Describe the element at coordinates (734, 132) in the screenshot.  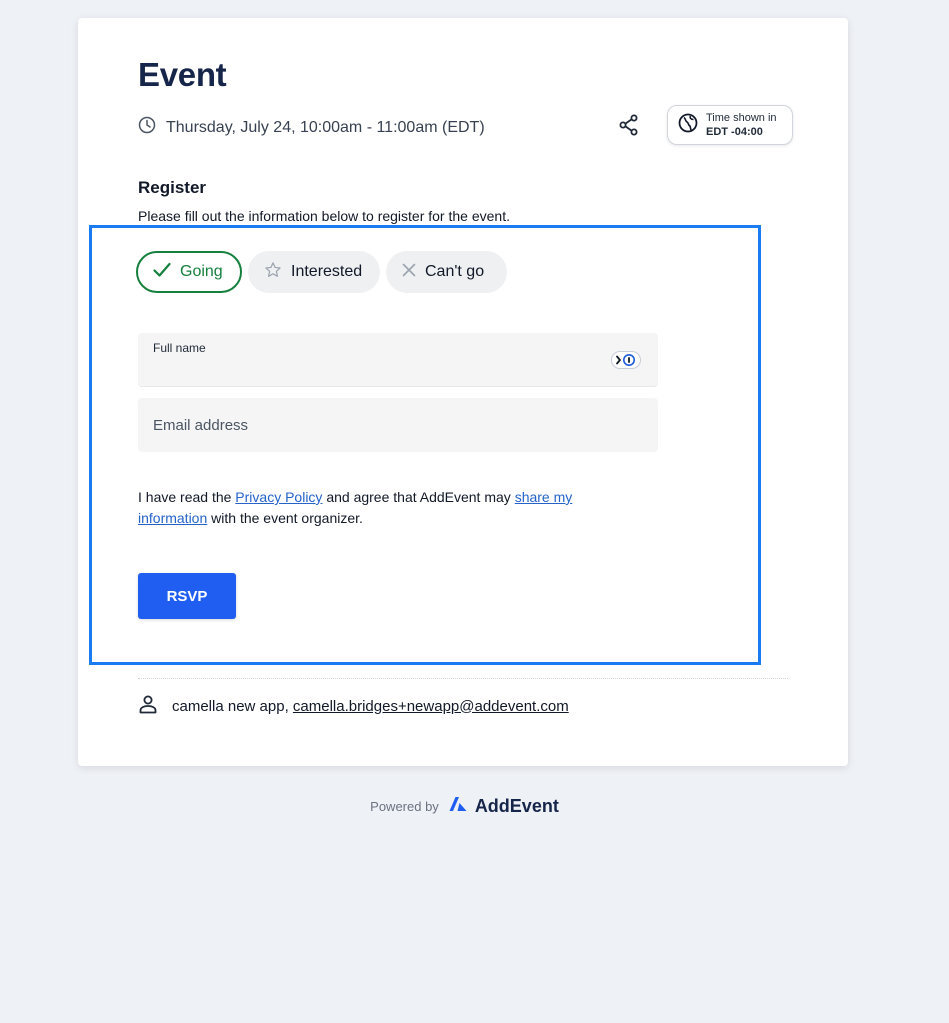
I see `timezone-value: EDT -04:00` at that location.